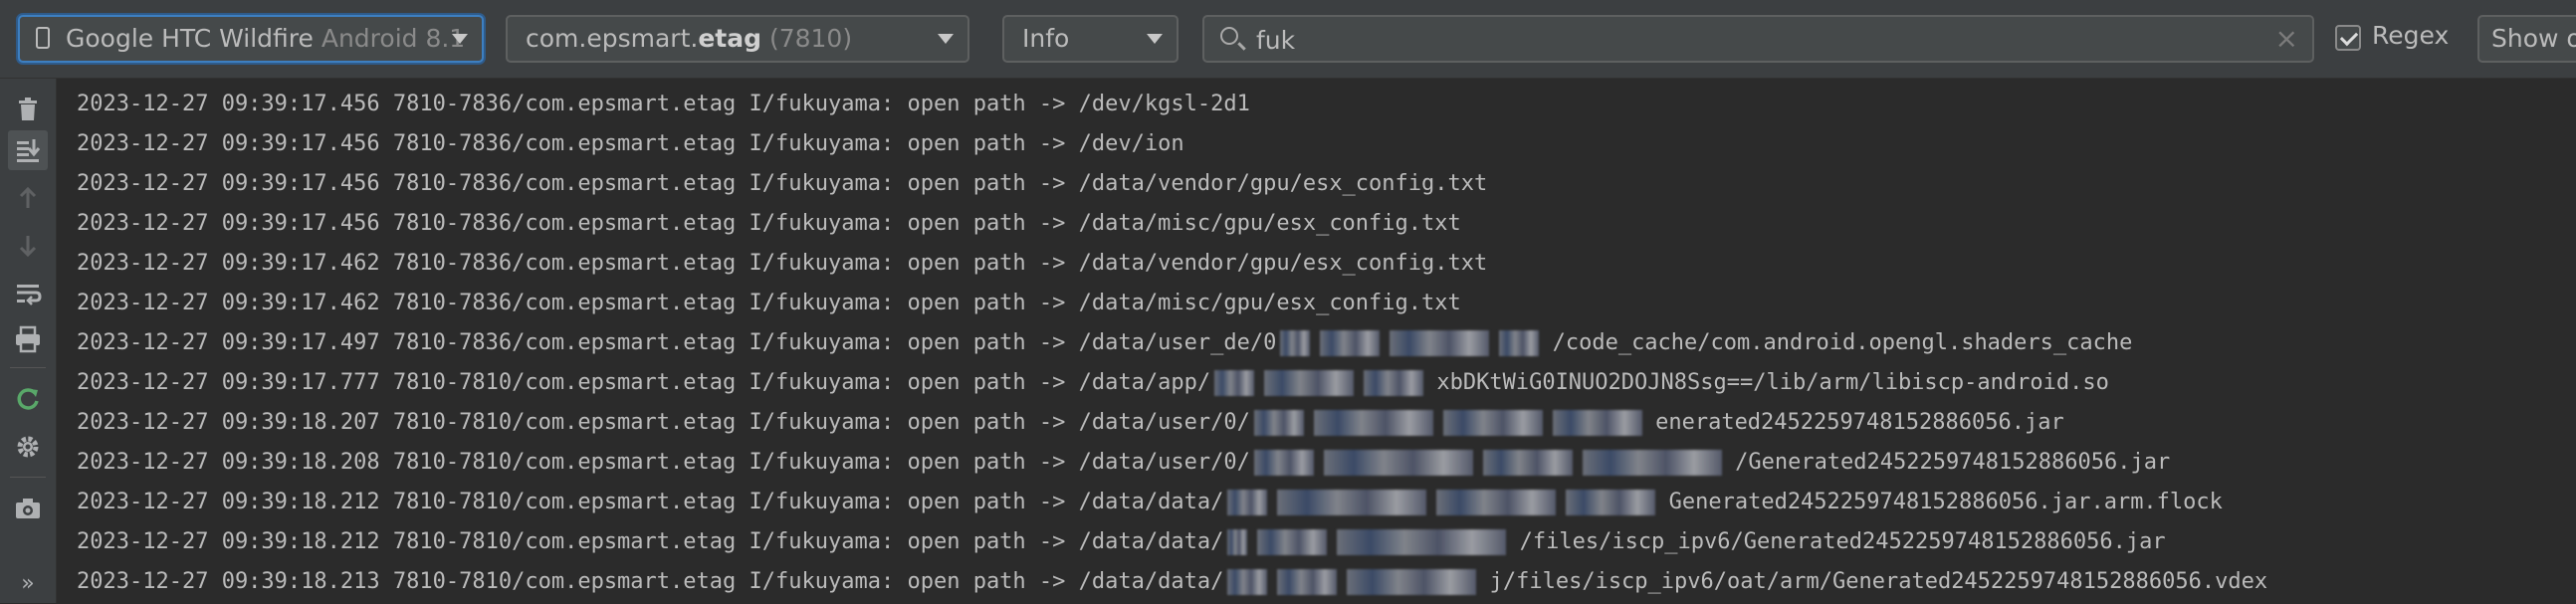 The image size is (2576, 604). I want to click on show-only-selected-dropdown: Show o, so click(2526, 39).